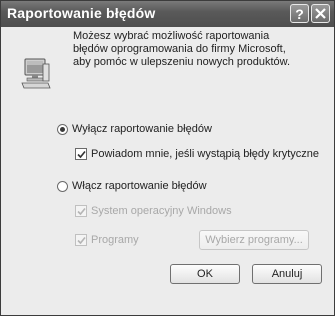 Image resolution: width=335 pixels, height=316 pixels. What do you see at coordinates (182, 62) in the screenshot?
I see `intro-line: aby pomóc w ulepszeniu nowych produktów.` at bounding box center [182, 62].